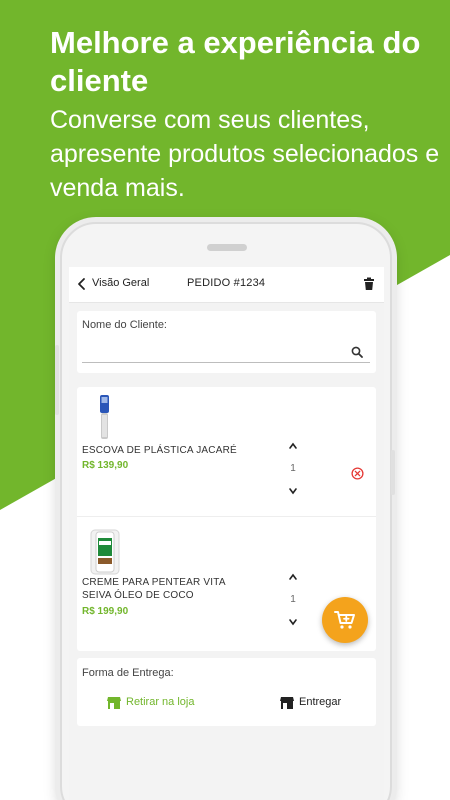 This screenshot has width=450, height=800. What do you see at coordinates (124, 325) in the screenshot?
I see `client-name-label: Nome do Cliente:` at bounding box center [124, 325].